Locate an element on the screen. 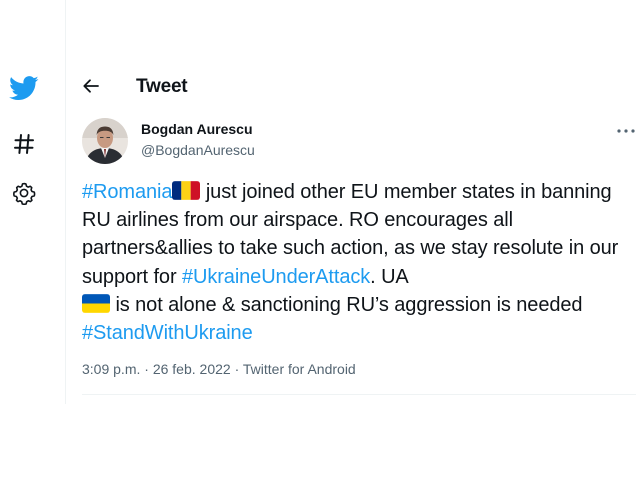  back-button is located at coordinates (91, 88).